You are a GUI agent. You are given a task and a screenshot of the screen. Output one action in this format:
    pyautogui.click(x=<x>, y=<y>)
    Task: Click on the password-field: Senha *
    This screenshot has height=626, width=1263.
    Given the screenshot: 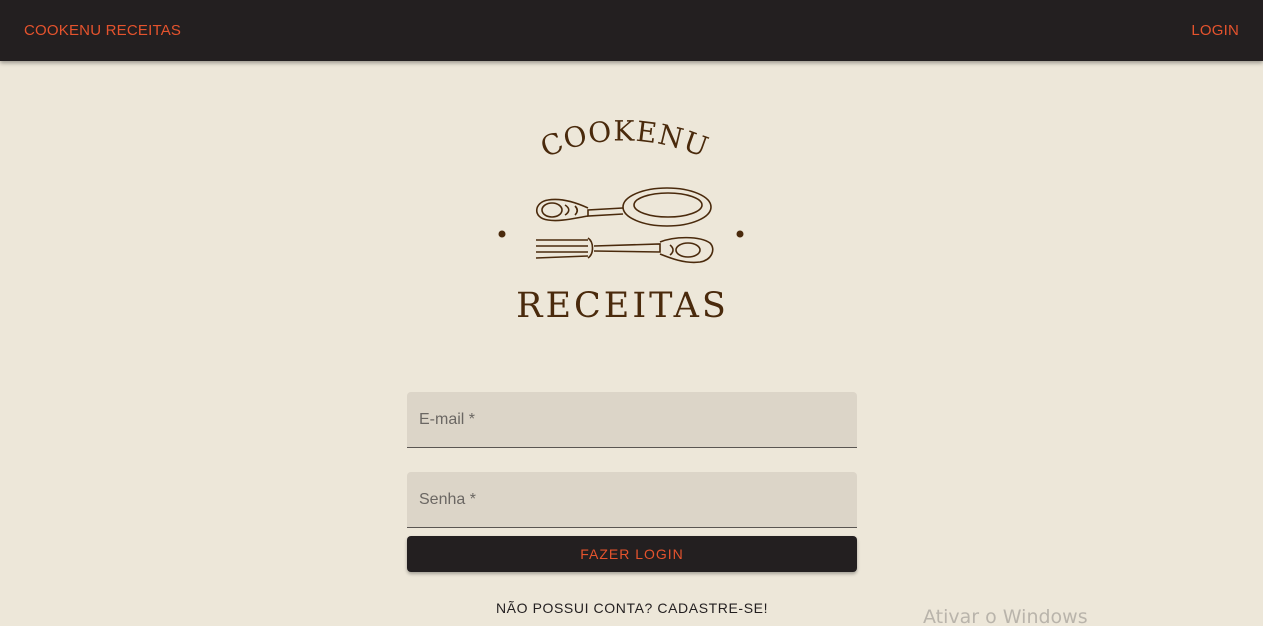 What is the action you would take?
    pyautogui.click(x=632, y=500)
    